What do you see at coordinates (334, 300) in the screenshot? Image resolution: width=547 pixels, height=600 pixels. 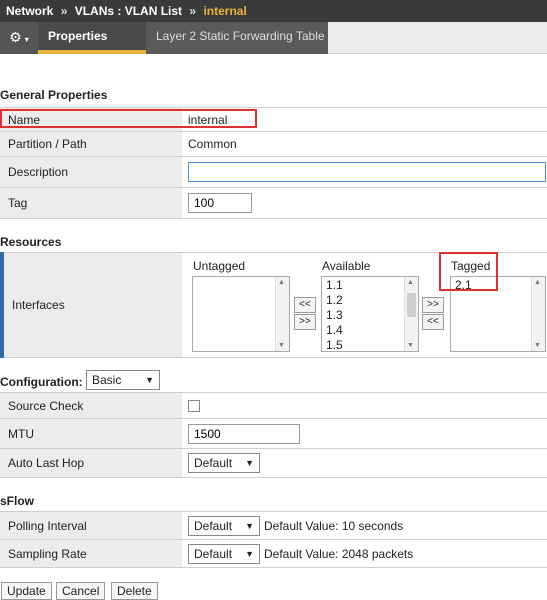 I see `list-item: 1.2` at bounding box center [334, 300].